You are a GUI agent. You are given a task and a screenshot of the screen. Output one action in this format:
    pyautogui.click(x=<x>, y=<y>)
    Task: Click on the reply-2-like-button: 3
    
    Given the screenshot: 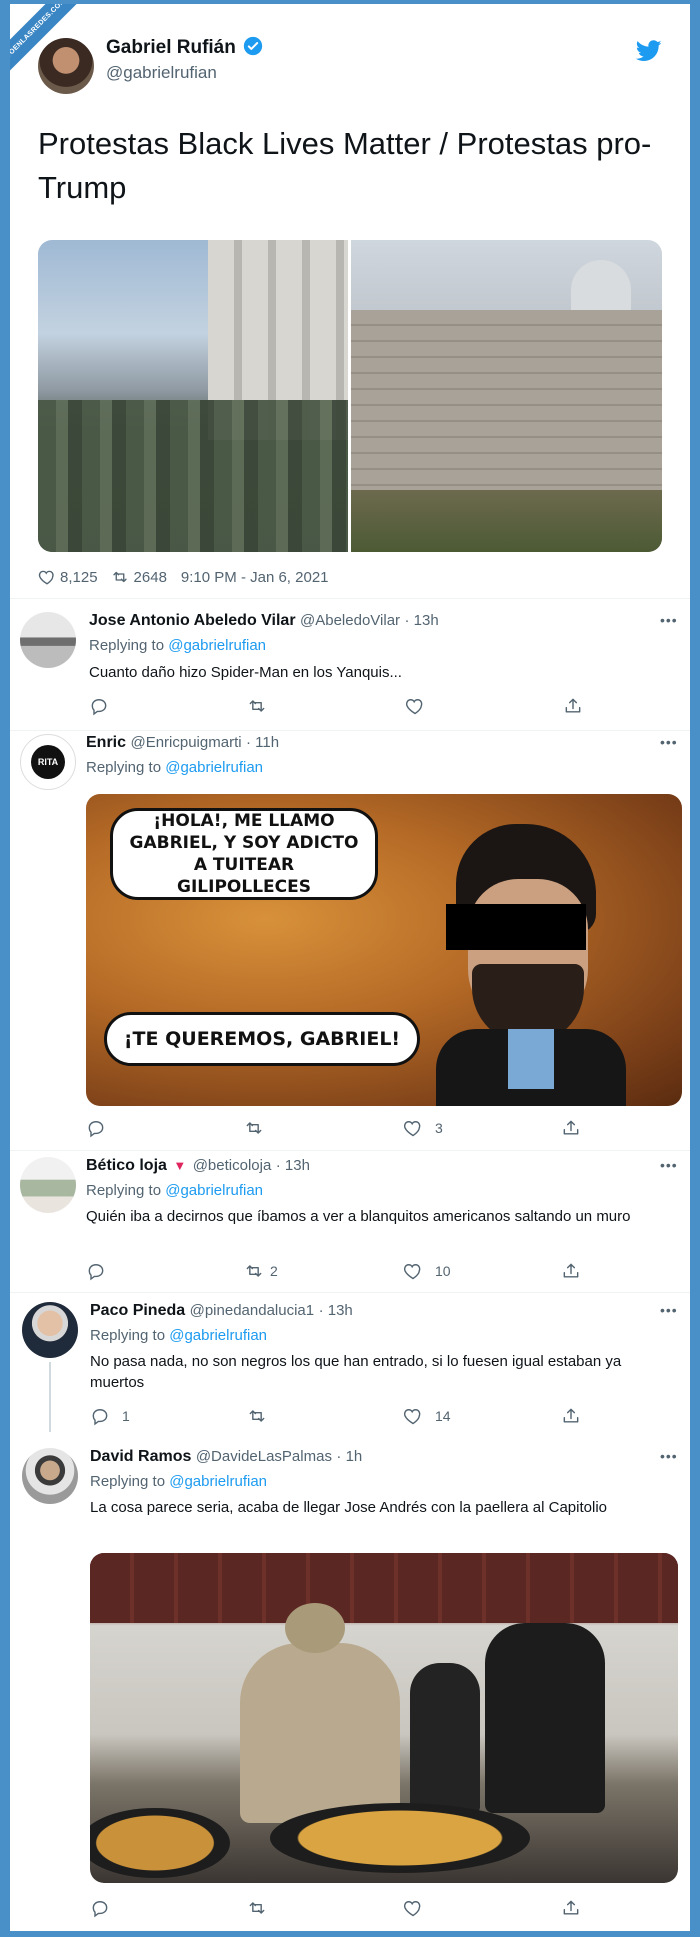 What is the action you would take?
    pyautogui.click(x=423, y=1128)
    